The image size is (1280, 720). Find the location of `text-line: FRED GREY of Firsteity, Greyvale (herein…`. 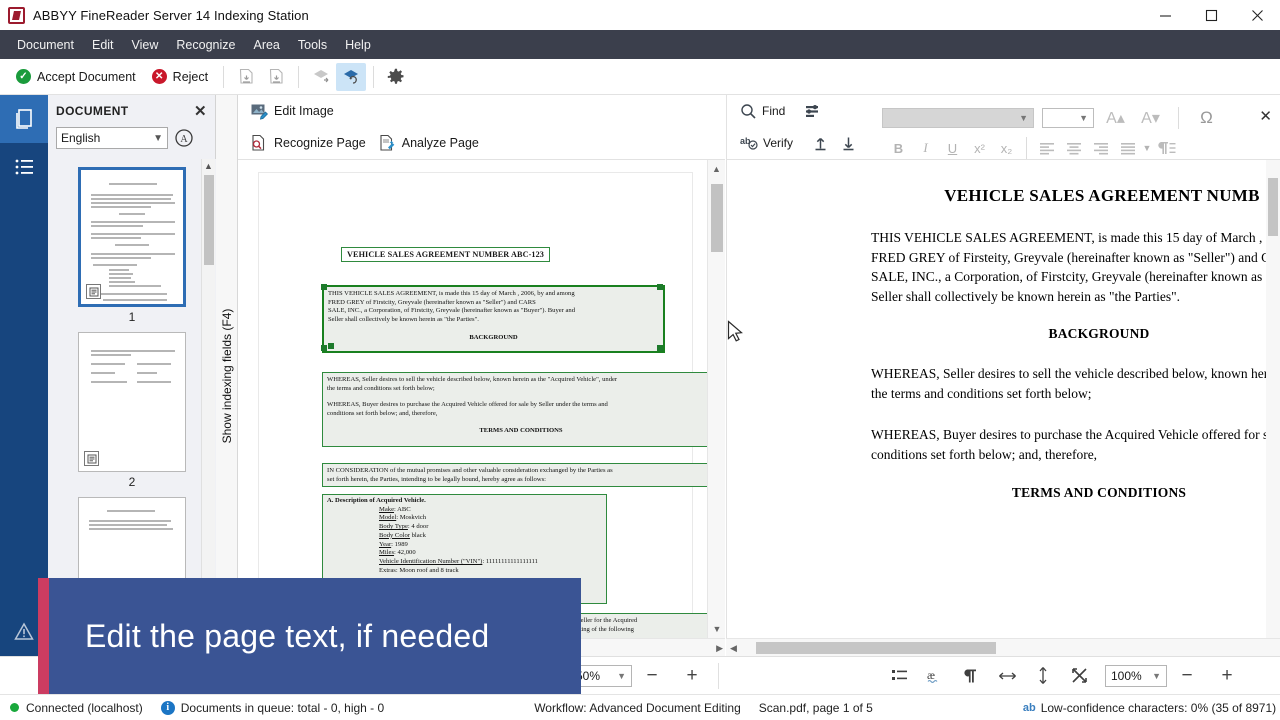

text-line: FRED GREY of Firsteity, Greyvale (herein… is located at coordinates (1071, 257).